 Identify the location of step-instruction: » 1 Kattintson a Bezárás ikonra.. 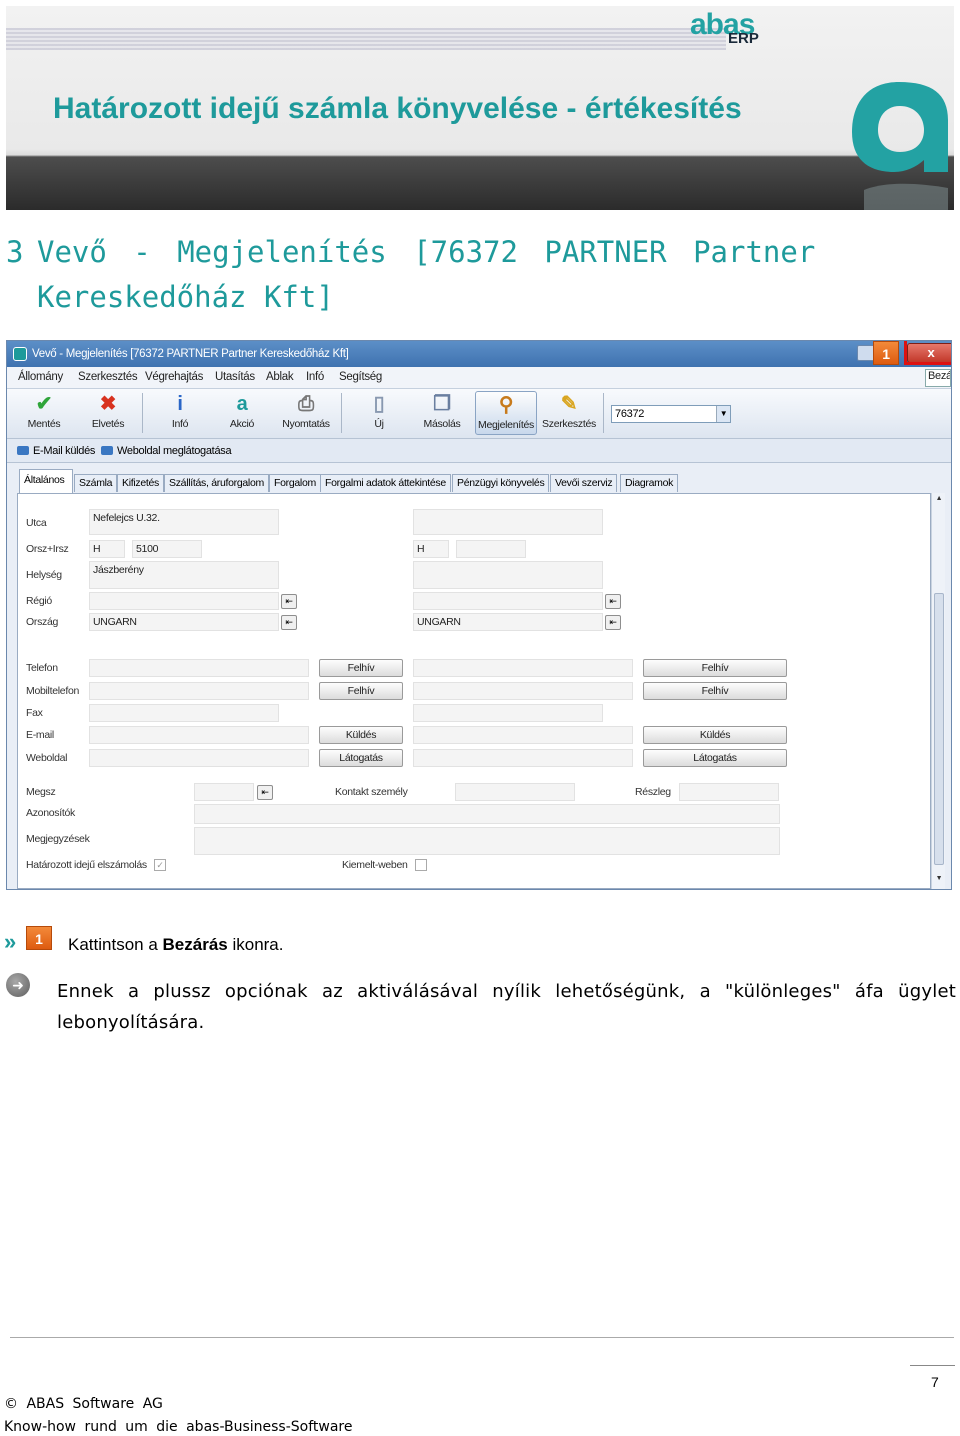
(474, 941).